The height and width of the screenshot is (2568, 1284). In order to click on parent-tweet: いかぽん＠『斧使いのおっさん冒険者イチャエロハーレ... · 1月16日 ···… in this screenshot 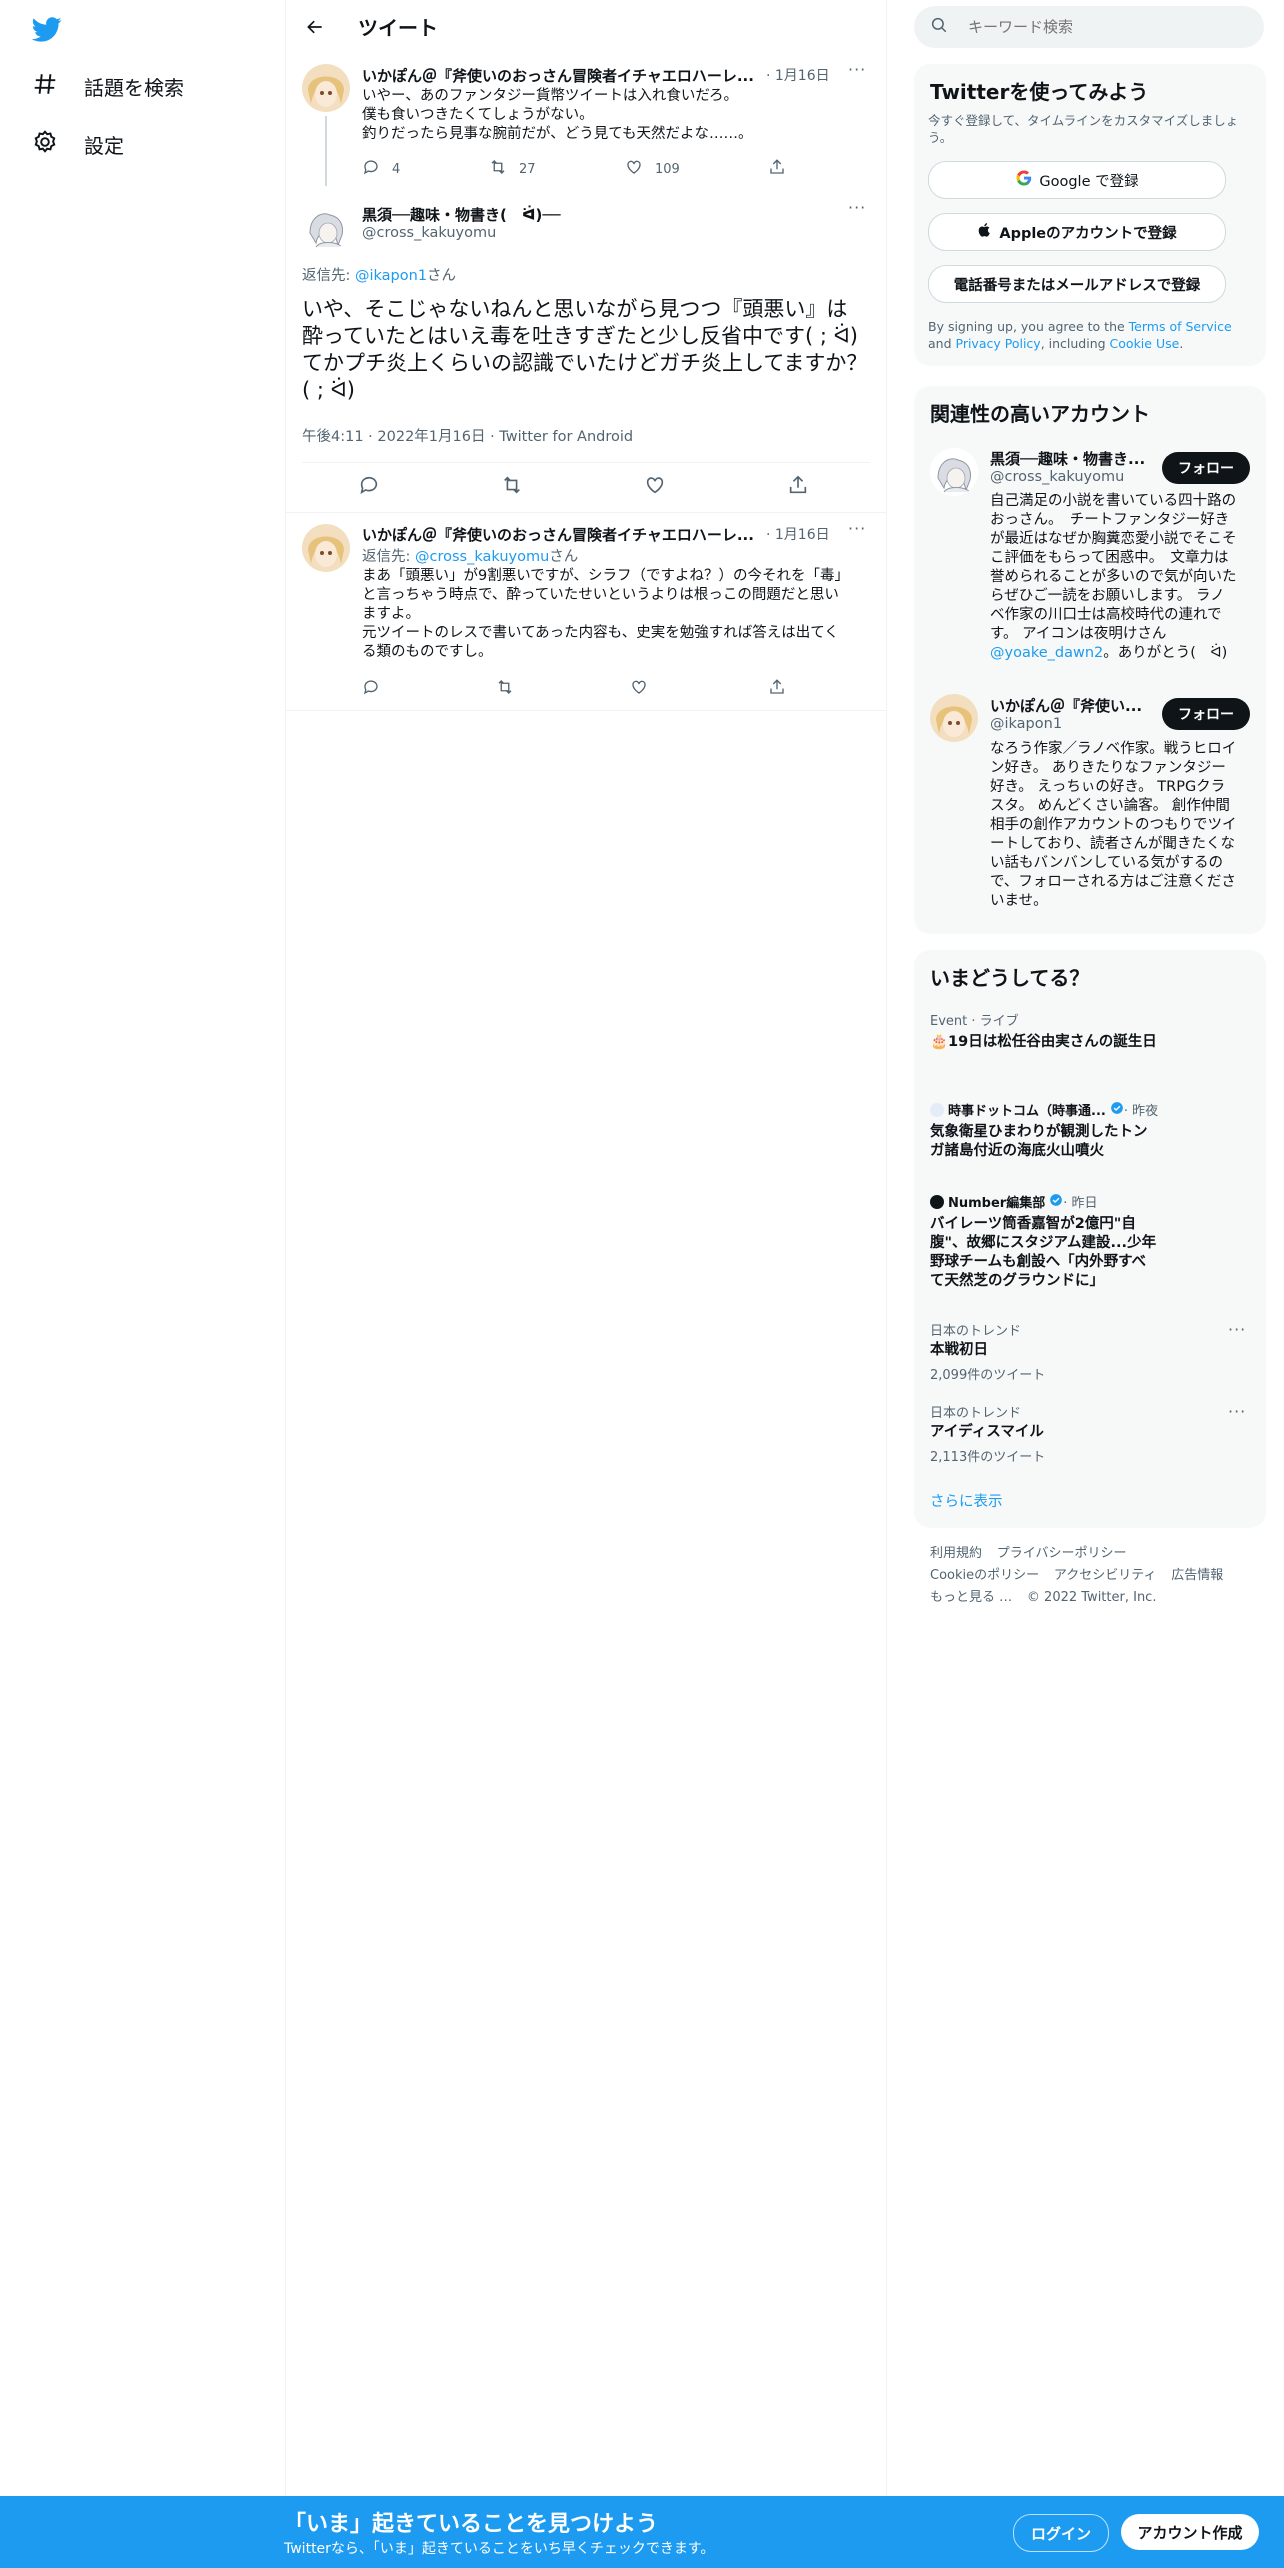, I will do `click(586, 121)`.